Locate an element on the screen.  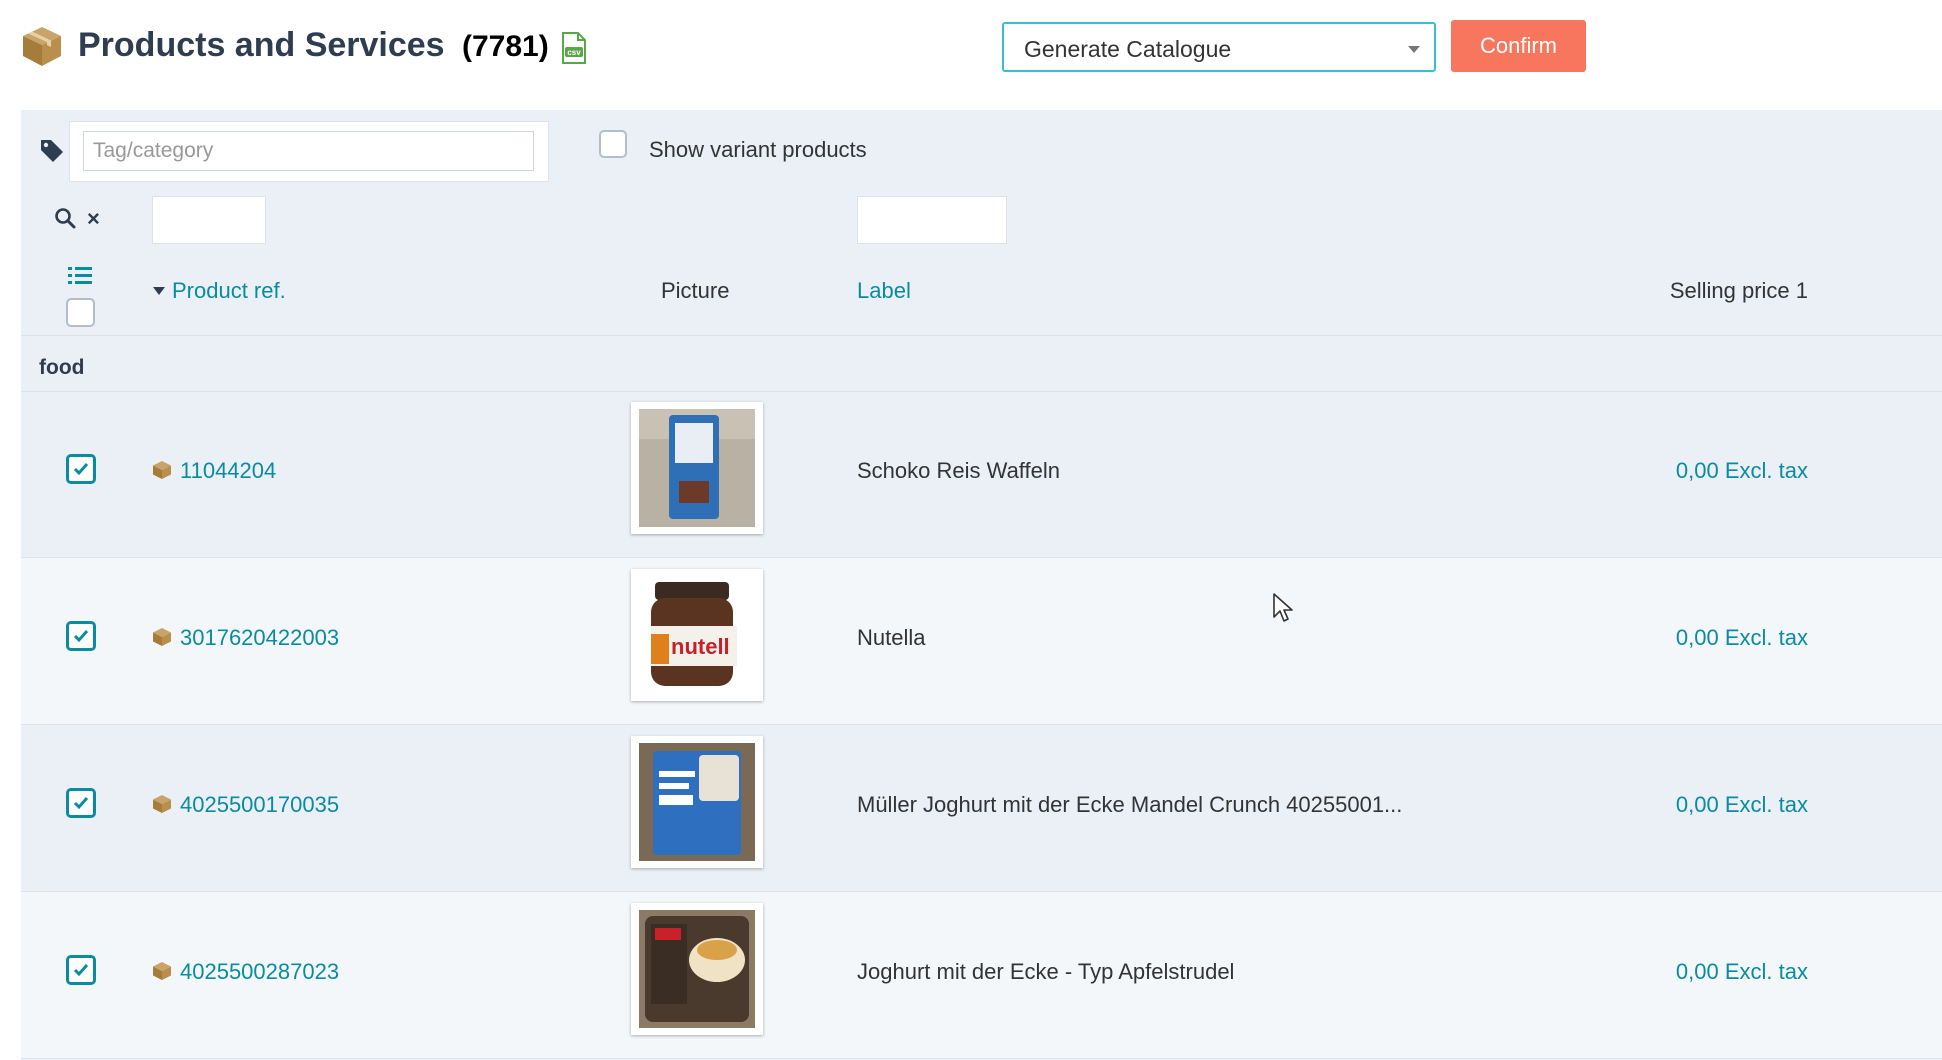
chevron-down-icon is located at coordinates (1414, 49).